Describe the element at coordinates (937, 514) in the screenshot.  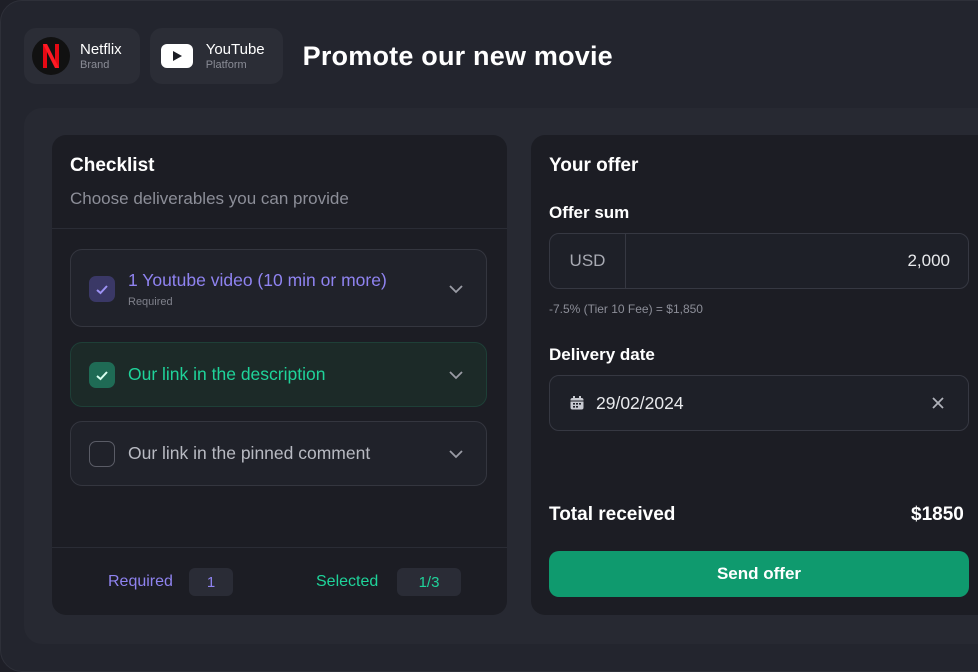
I see `total-value: $1850` at that location.